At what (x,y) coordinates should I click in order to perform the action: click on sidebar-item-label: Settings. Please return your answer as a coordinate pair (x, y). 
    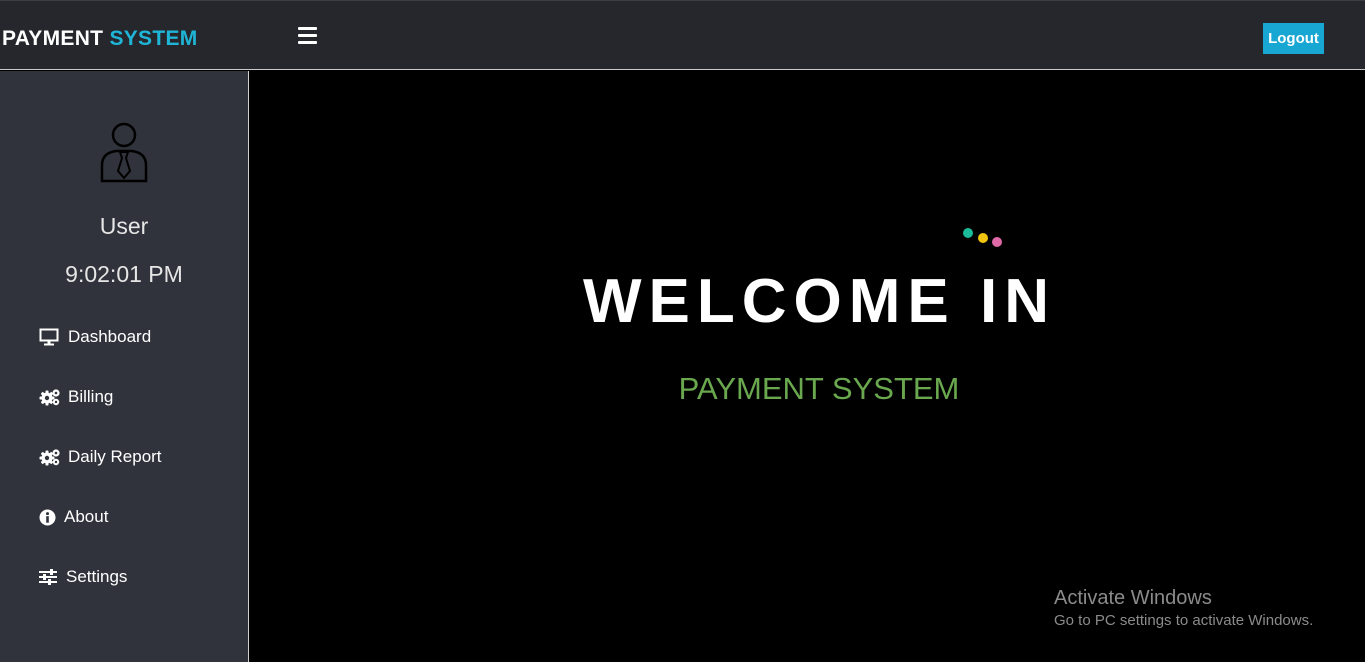
    Looking at the image, I should click on (97, 576).